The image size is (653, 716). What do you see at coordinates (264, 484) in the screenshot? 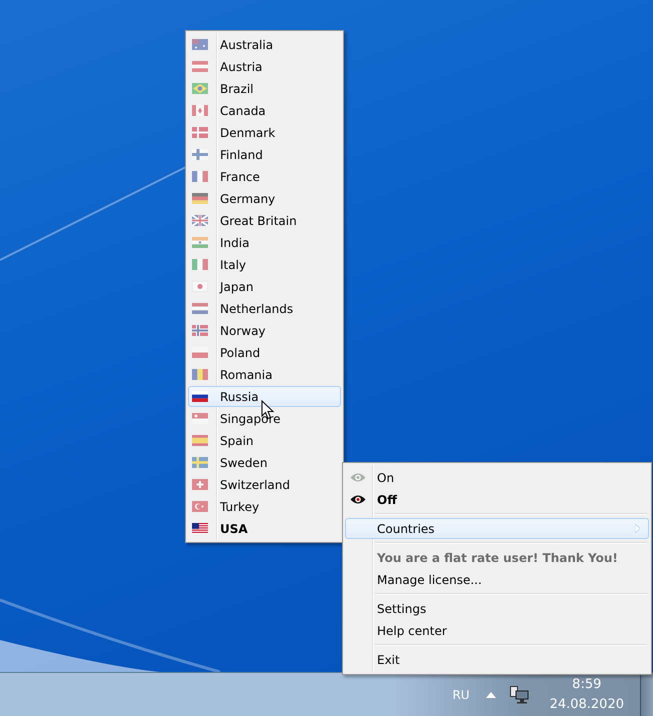
I see `country-menu-item: Switzerland` at bounding box center [264, 484].